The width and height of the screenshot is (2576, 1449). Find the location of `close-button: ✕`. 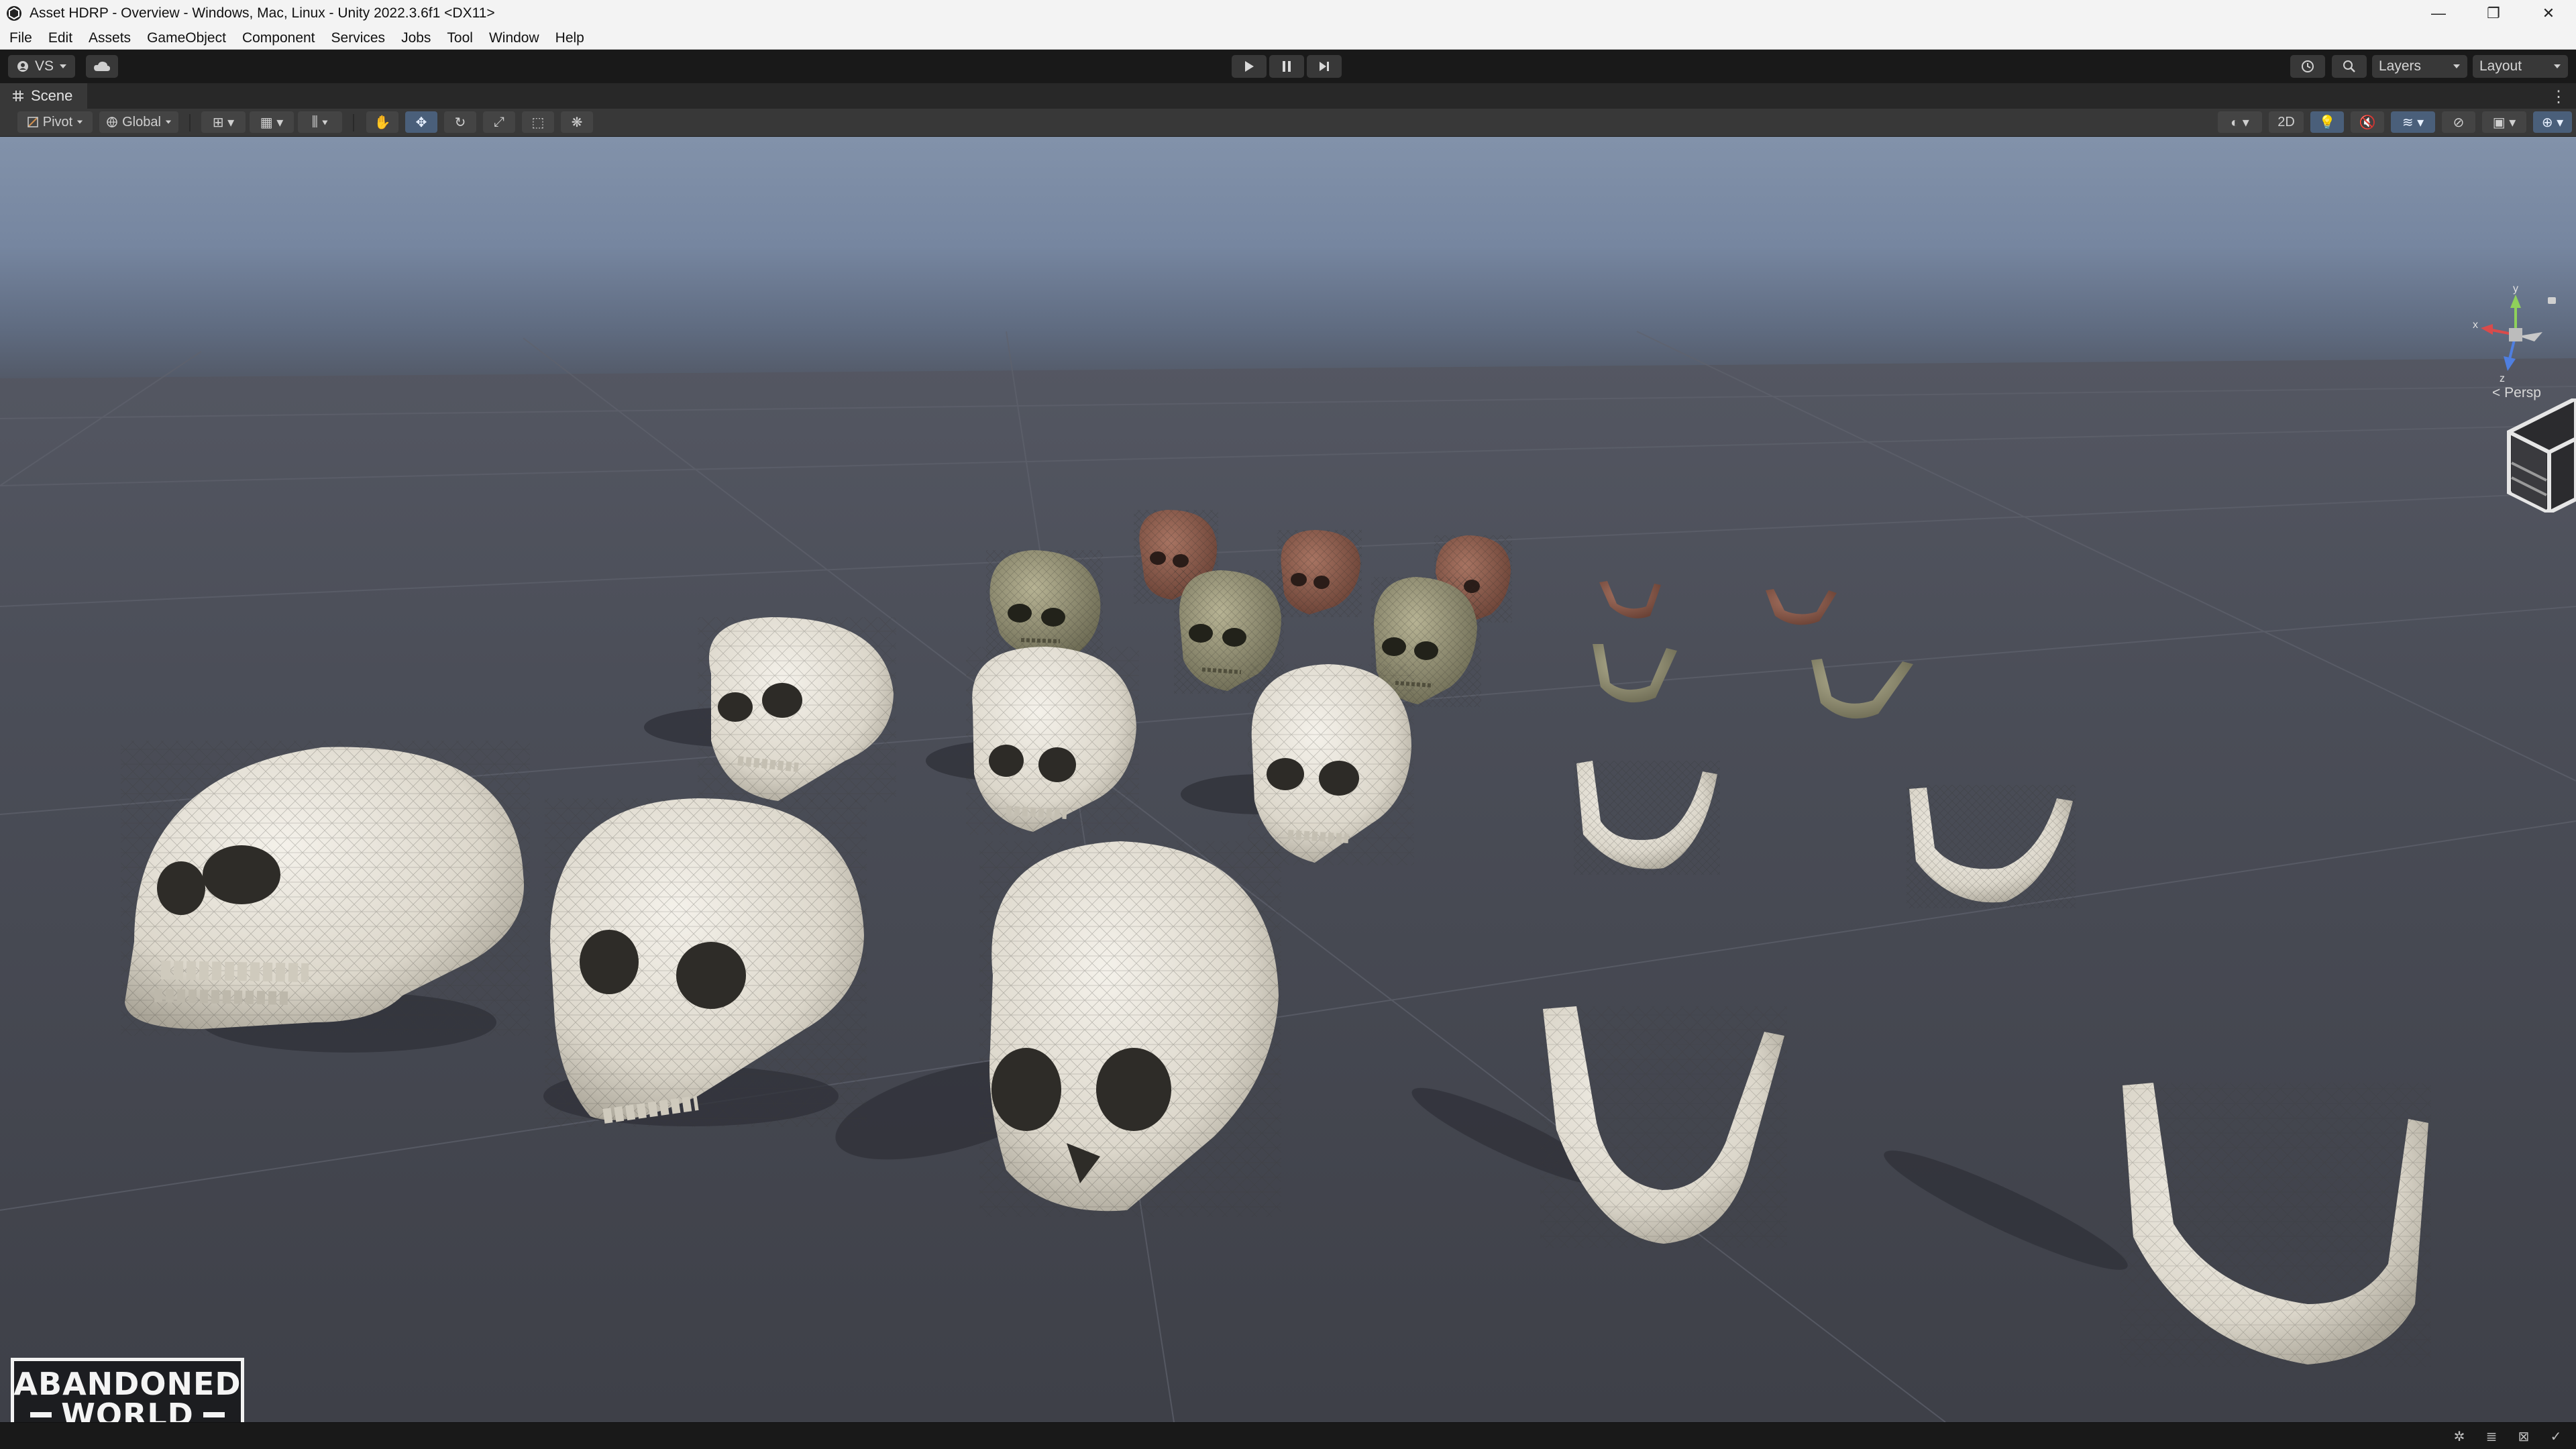

close-button: ✕ is located at coordinates (2548, 13).